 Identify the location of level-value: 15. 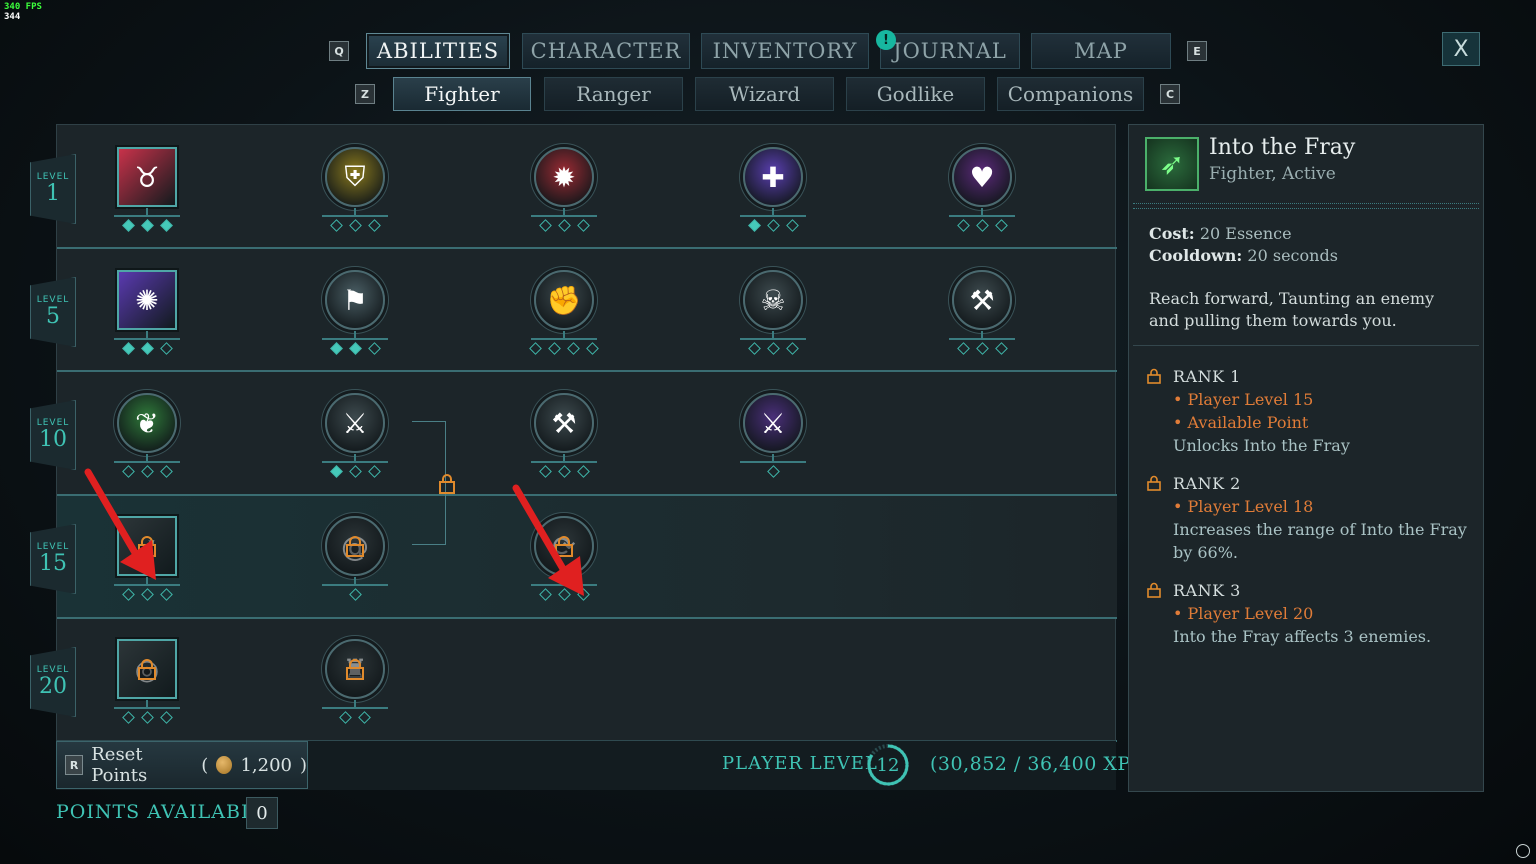
(53, 563).